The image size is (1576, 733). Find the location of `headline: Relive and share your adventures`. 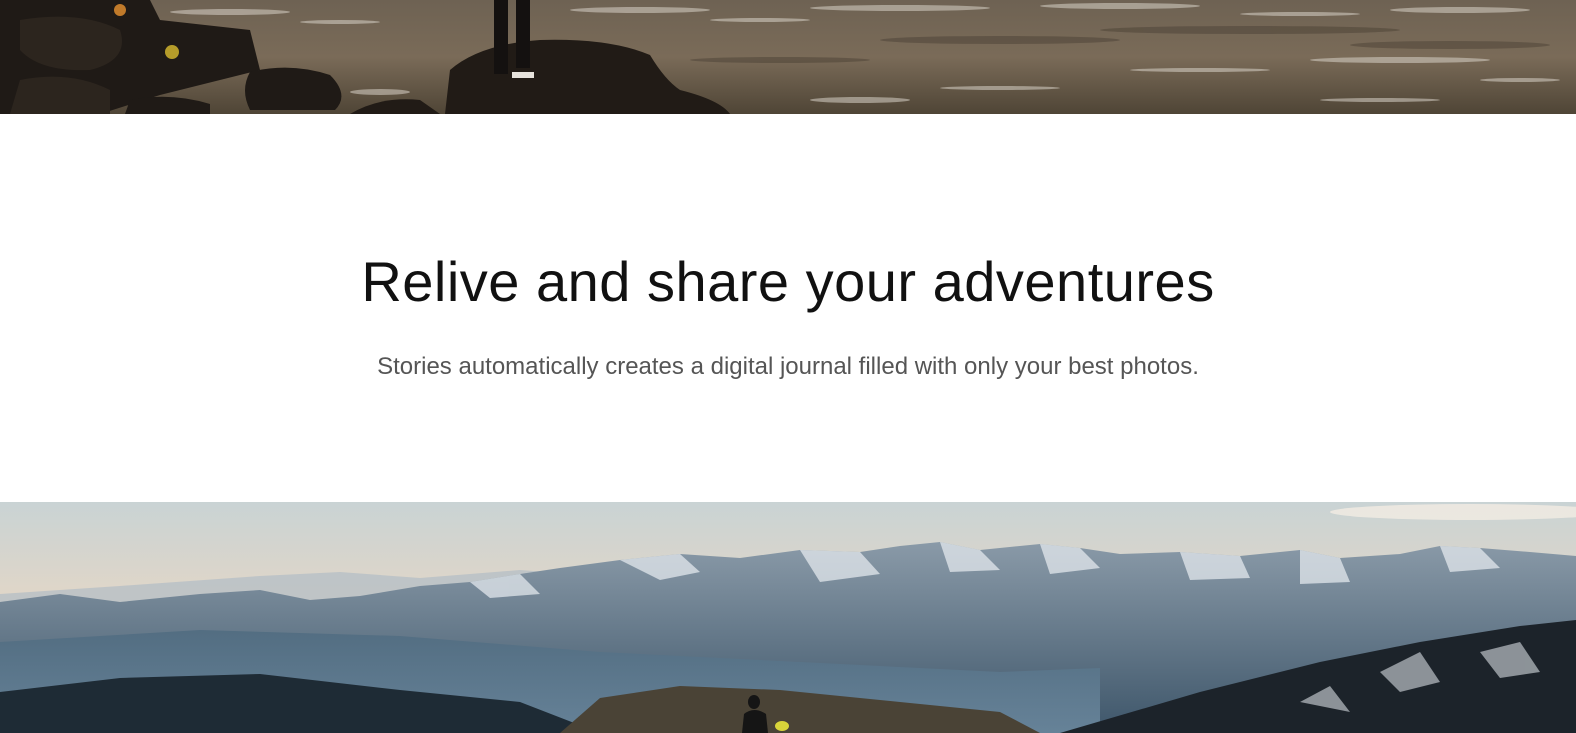

headline: Relive and share your adventures is located at coordinates (788, 281).